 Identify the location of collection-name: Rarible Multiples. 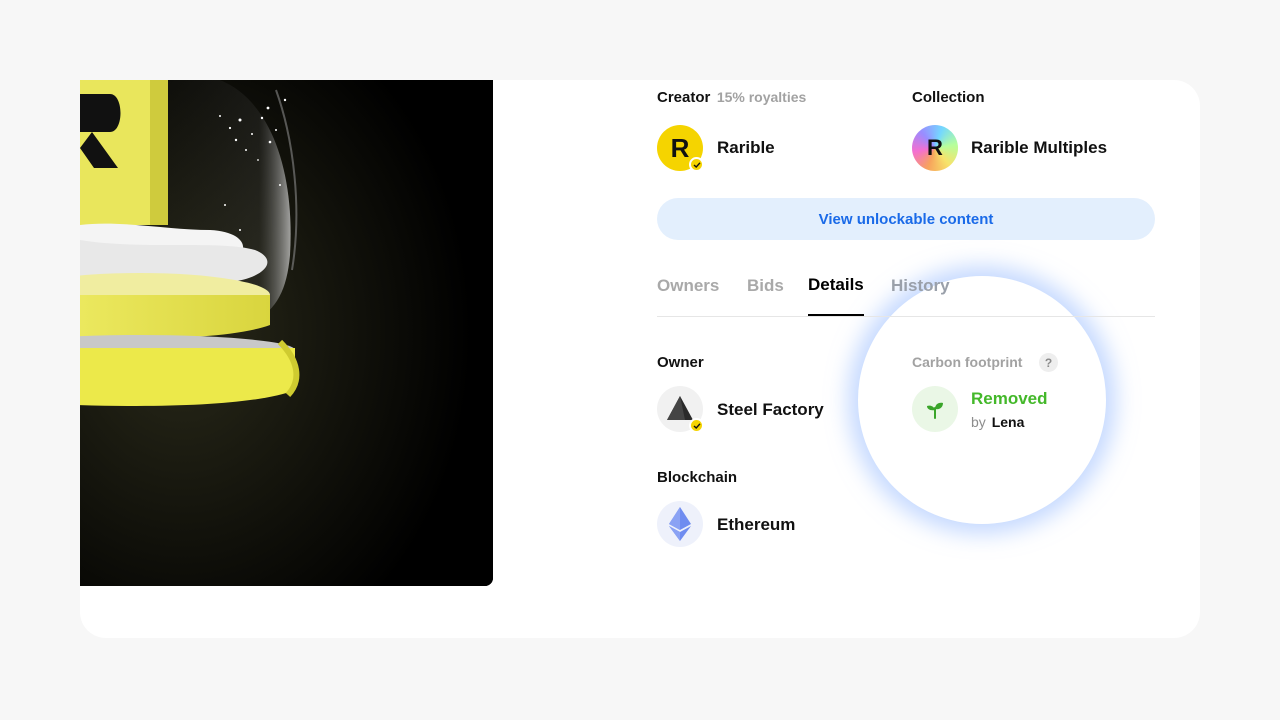
(1039, 148).